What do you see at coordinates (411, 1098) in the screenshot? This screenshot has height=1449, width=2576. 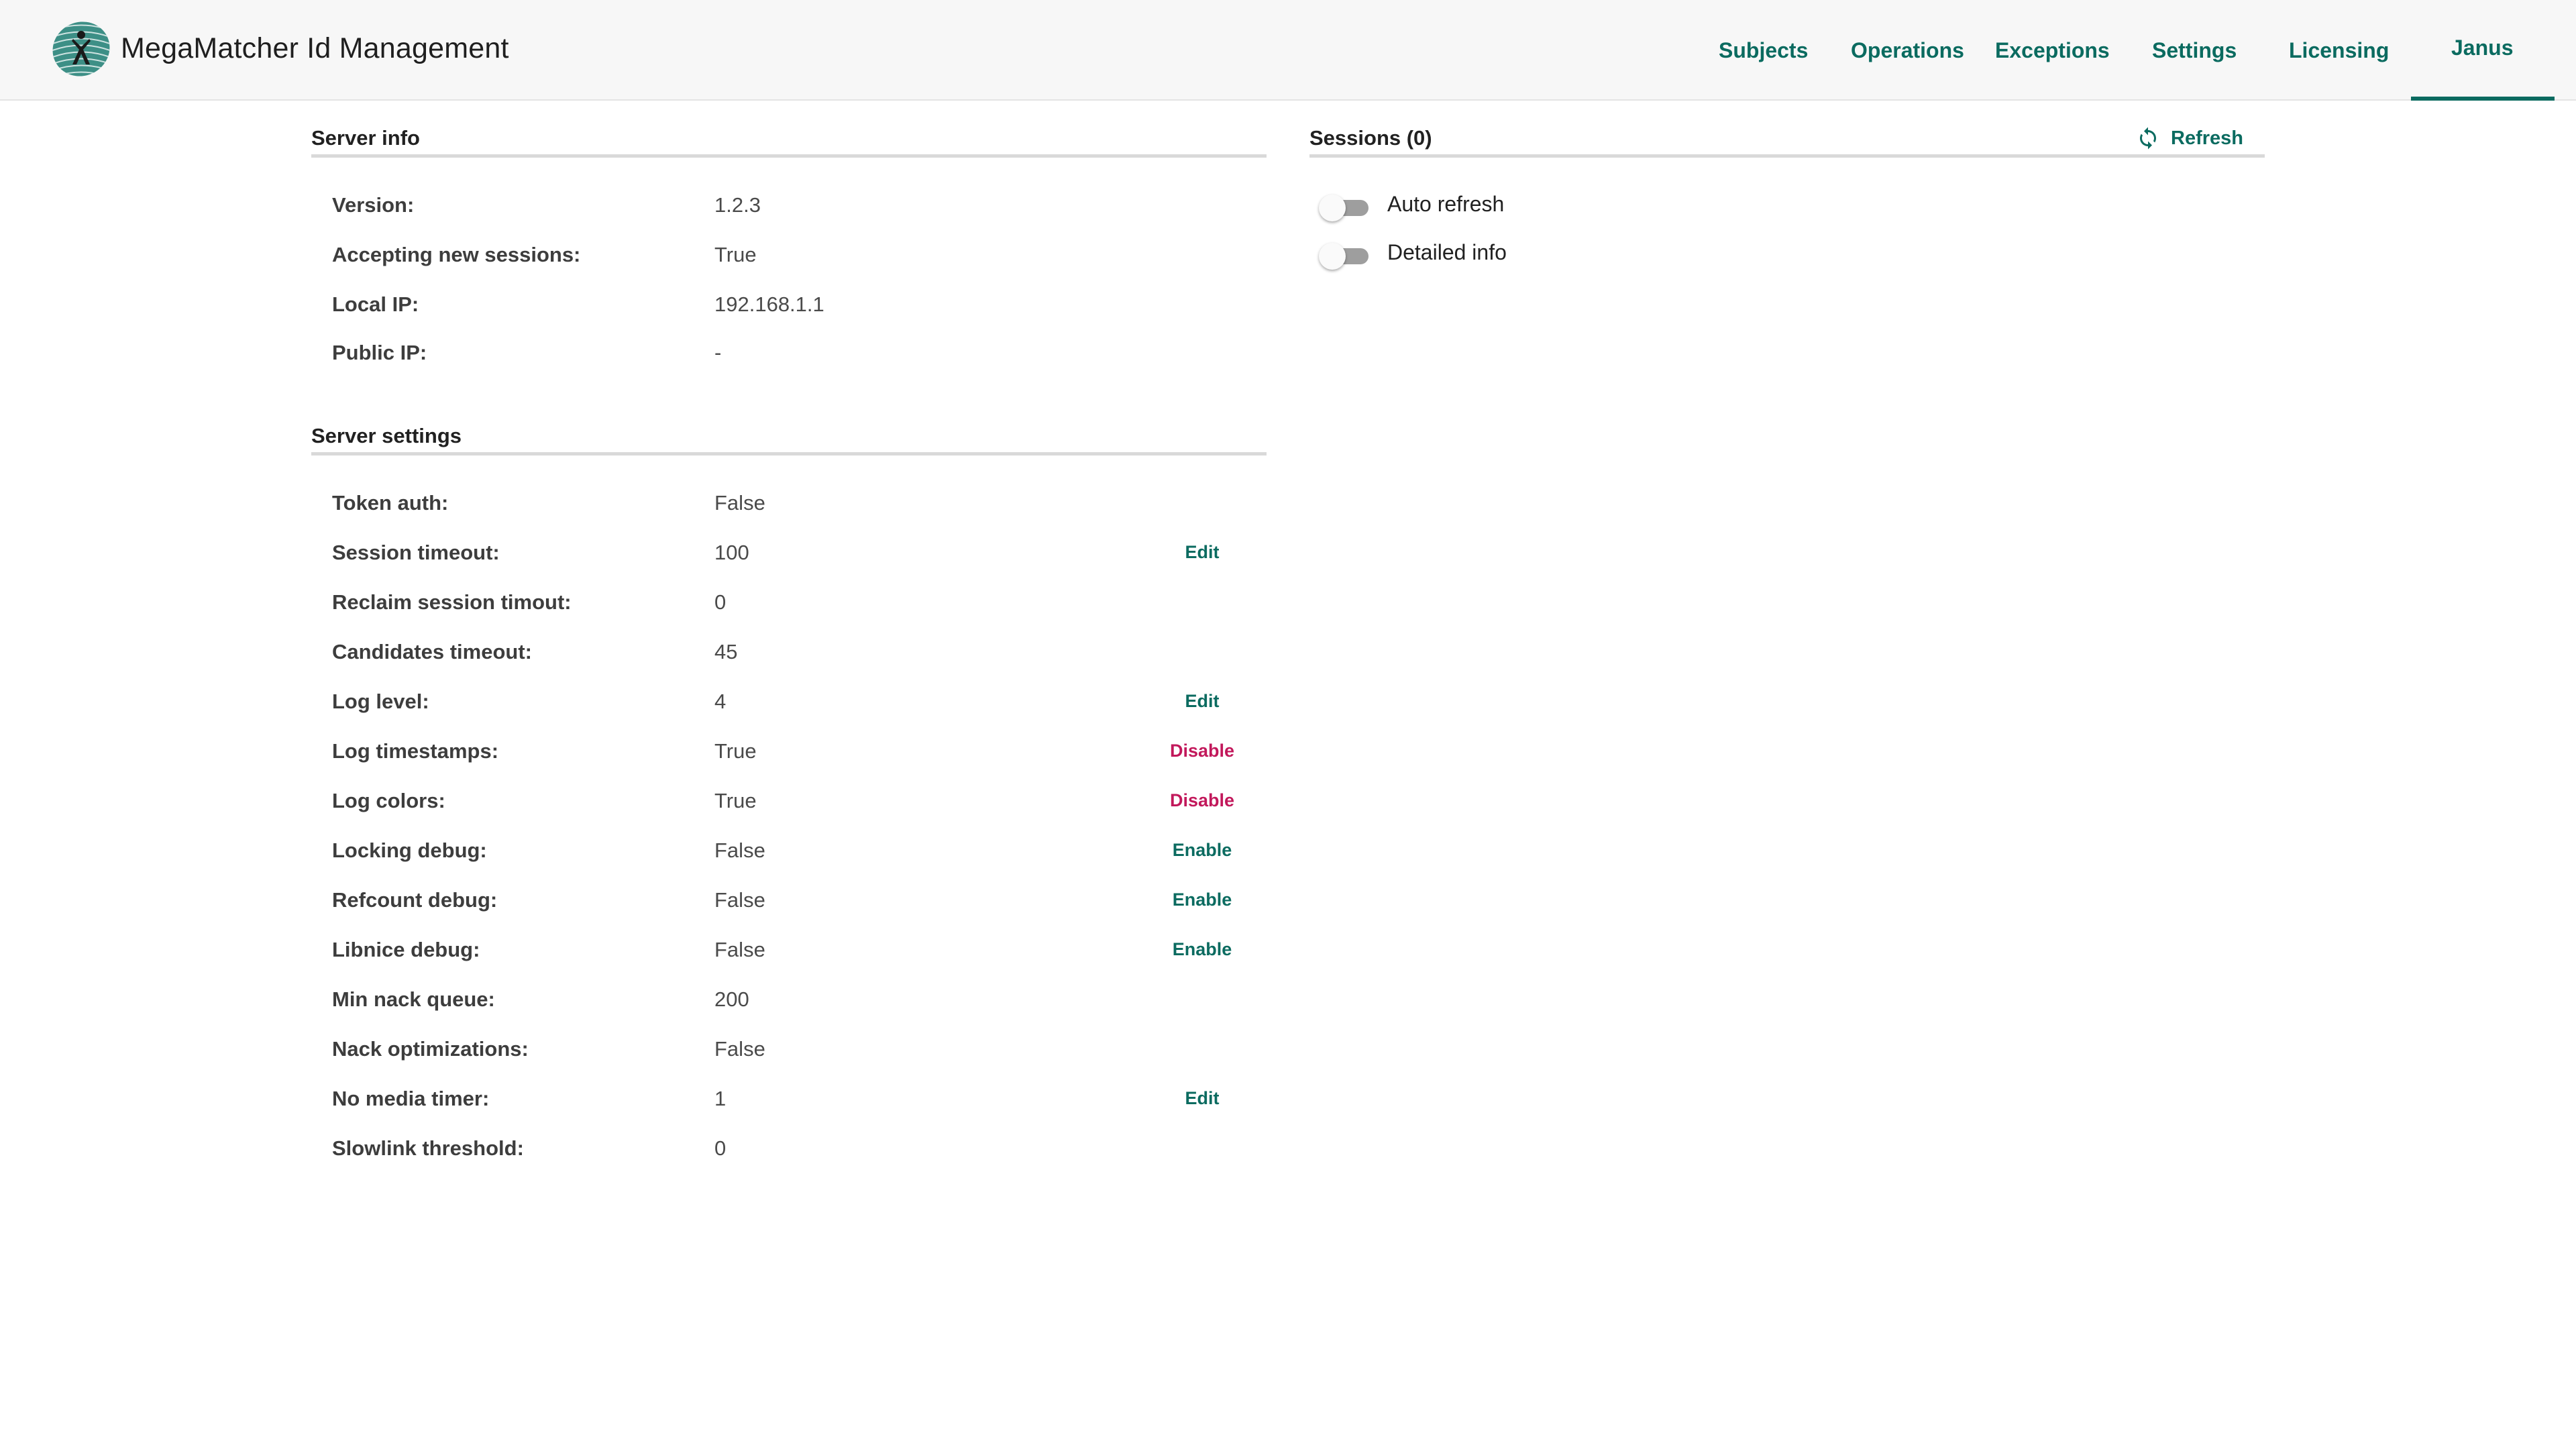 I see `setting-label-no-media-timer: No media timer:` at bounding box center [411, 1098].